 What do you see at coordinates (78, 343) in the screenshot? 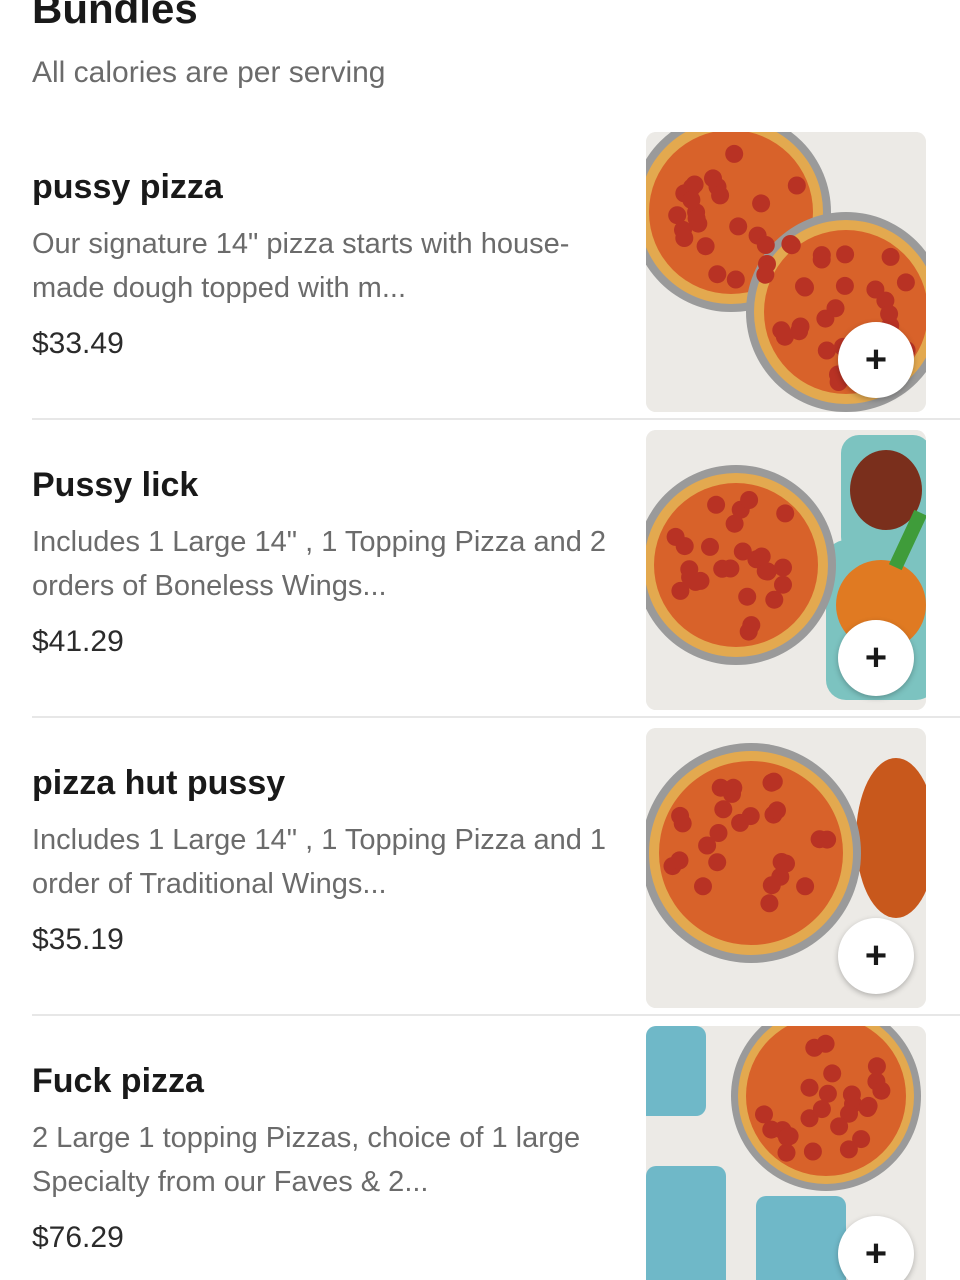
I see `menu-item-price: $33.49` at bounding box center [78, 343].